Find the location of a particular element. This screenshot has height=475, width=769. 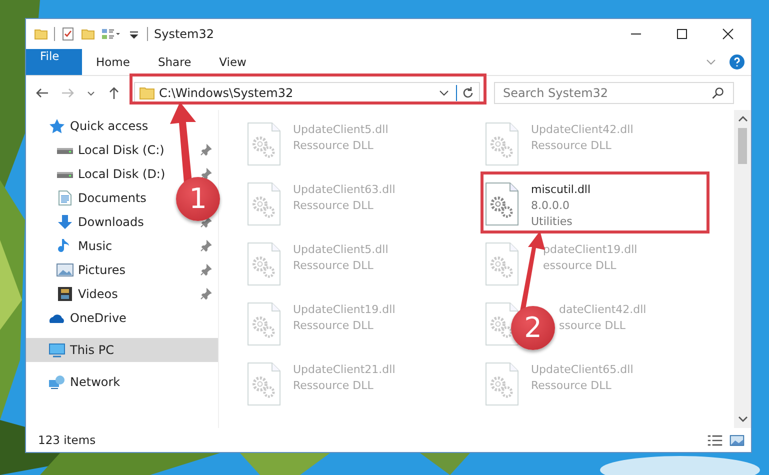

ribbon-tab: View is located at coordinates (232, 62).